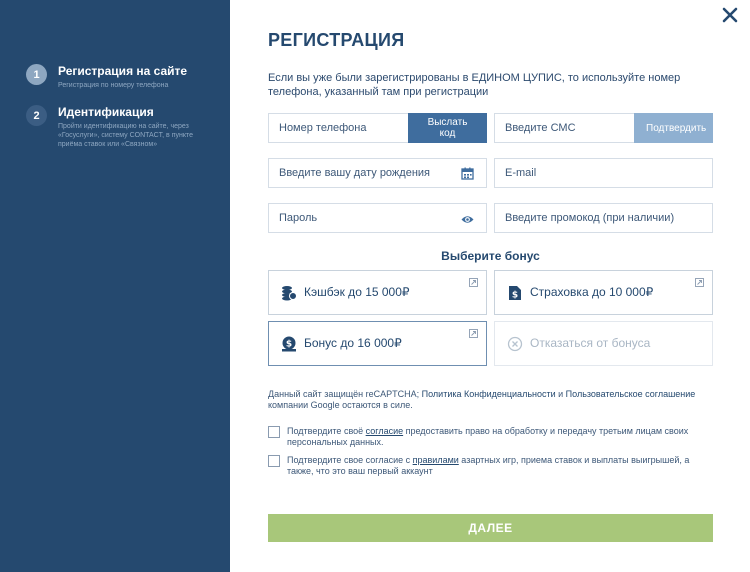 The height and width of the screenshot is (572, 750). What do you see at coordinates (36, 74) in the screenshot?
I see `step-number: 1` at bounding box center [36, 74].